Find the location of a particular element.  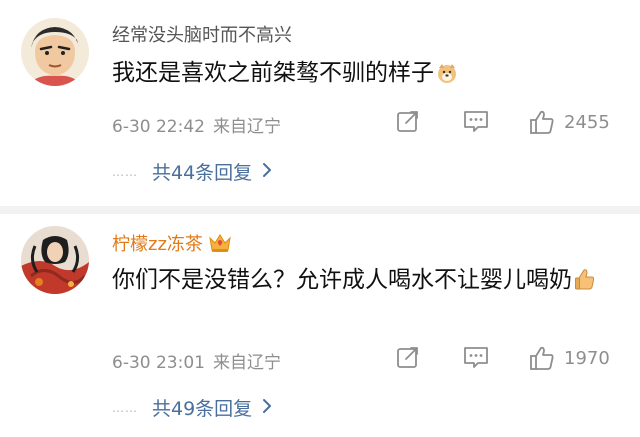

like-button: 2455 is located at coordinates (569, 122).